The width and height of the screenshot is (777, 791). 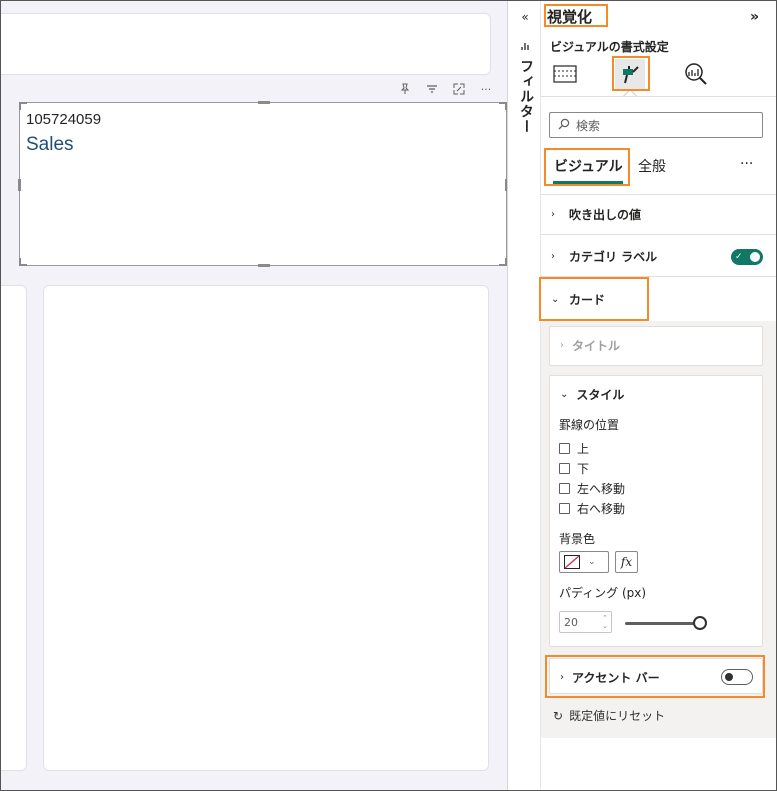 I want to click on reset-label: 既定値にリセット, so click(x=617, y=716).